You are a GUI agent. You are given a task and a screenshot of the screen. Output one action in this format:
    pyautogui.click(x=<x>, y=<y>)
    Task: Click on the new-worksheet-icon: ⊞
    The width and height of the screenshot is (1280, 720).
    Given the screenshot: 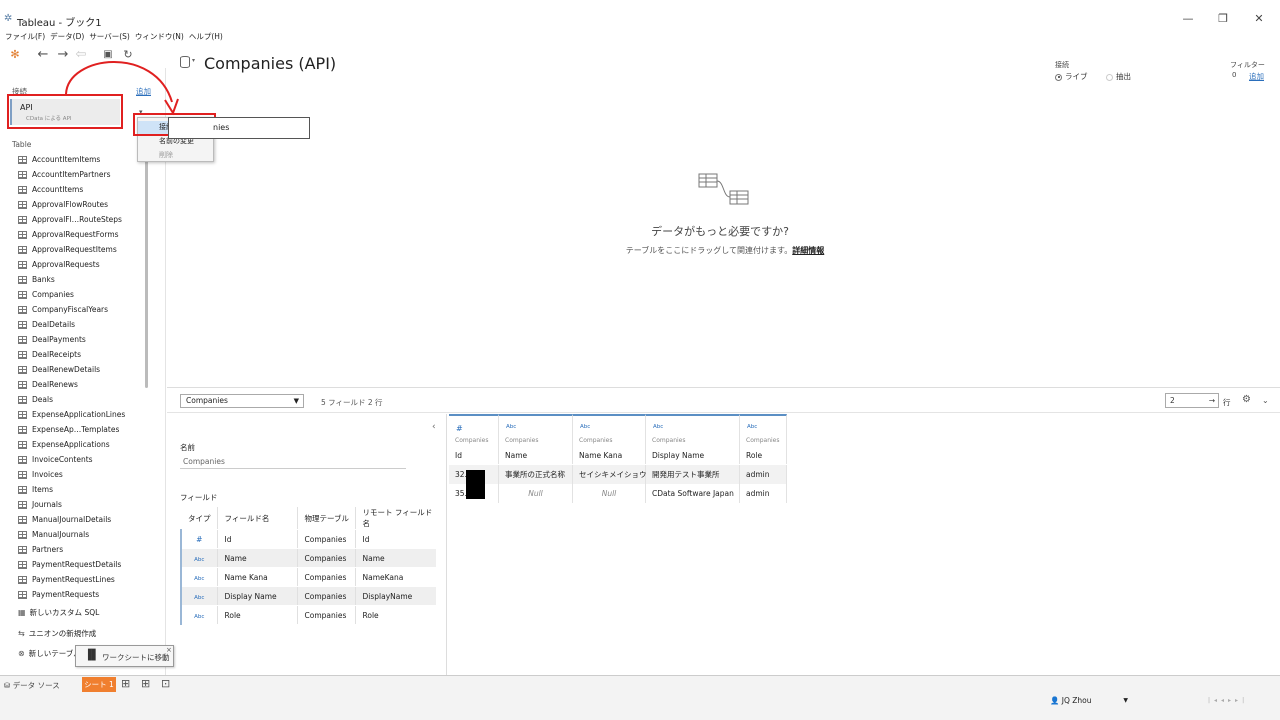 What is the action you would take?
    pyautogui.click(x=125, y=683)
    